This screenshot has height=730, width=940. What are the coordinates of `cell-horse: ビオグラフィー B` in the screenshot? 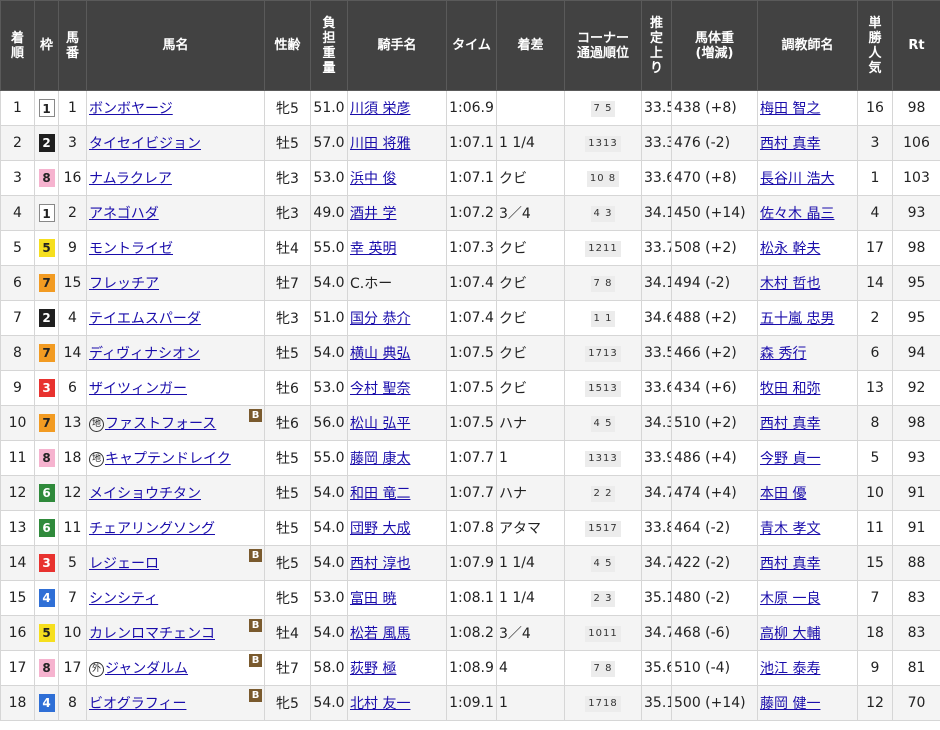 It's located at (175, 703).